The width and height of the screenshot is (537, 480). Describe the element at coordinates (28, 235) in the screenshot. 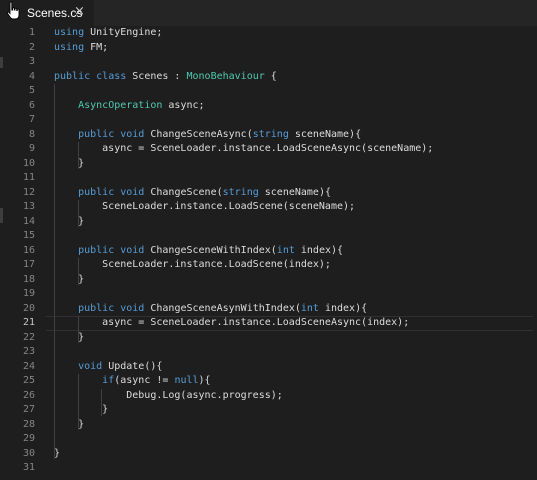

I see `line-number: 15` at that location.